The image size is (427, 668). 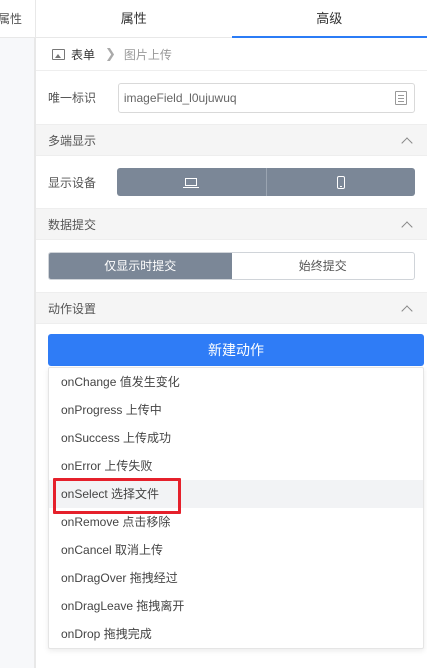 What do you see at coordinates (147, 54) in the screenshot?
I see `breadcrumb-current: 图片上传` at bounding box center [147, 54].